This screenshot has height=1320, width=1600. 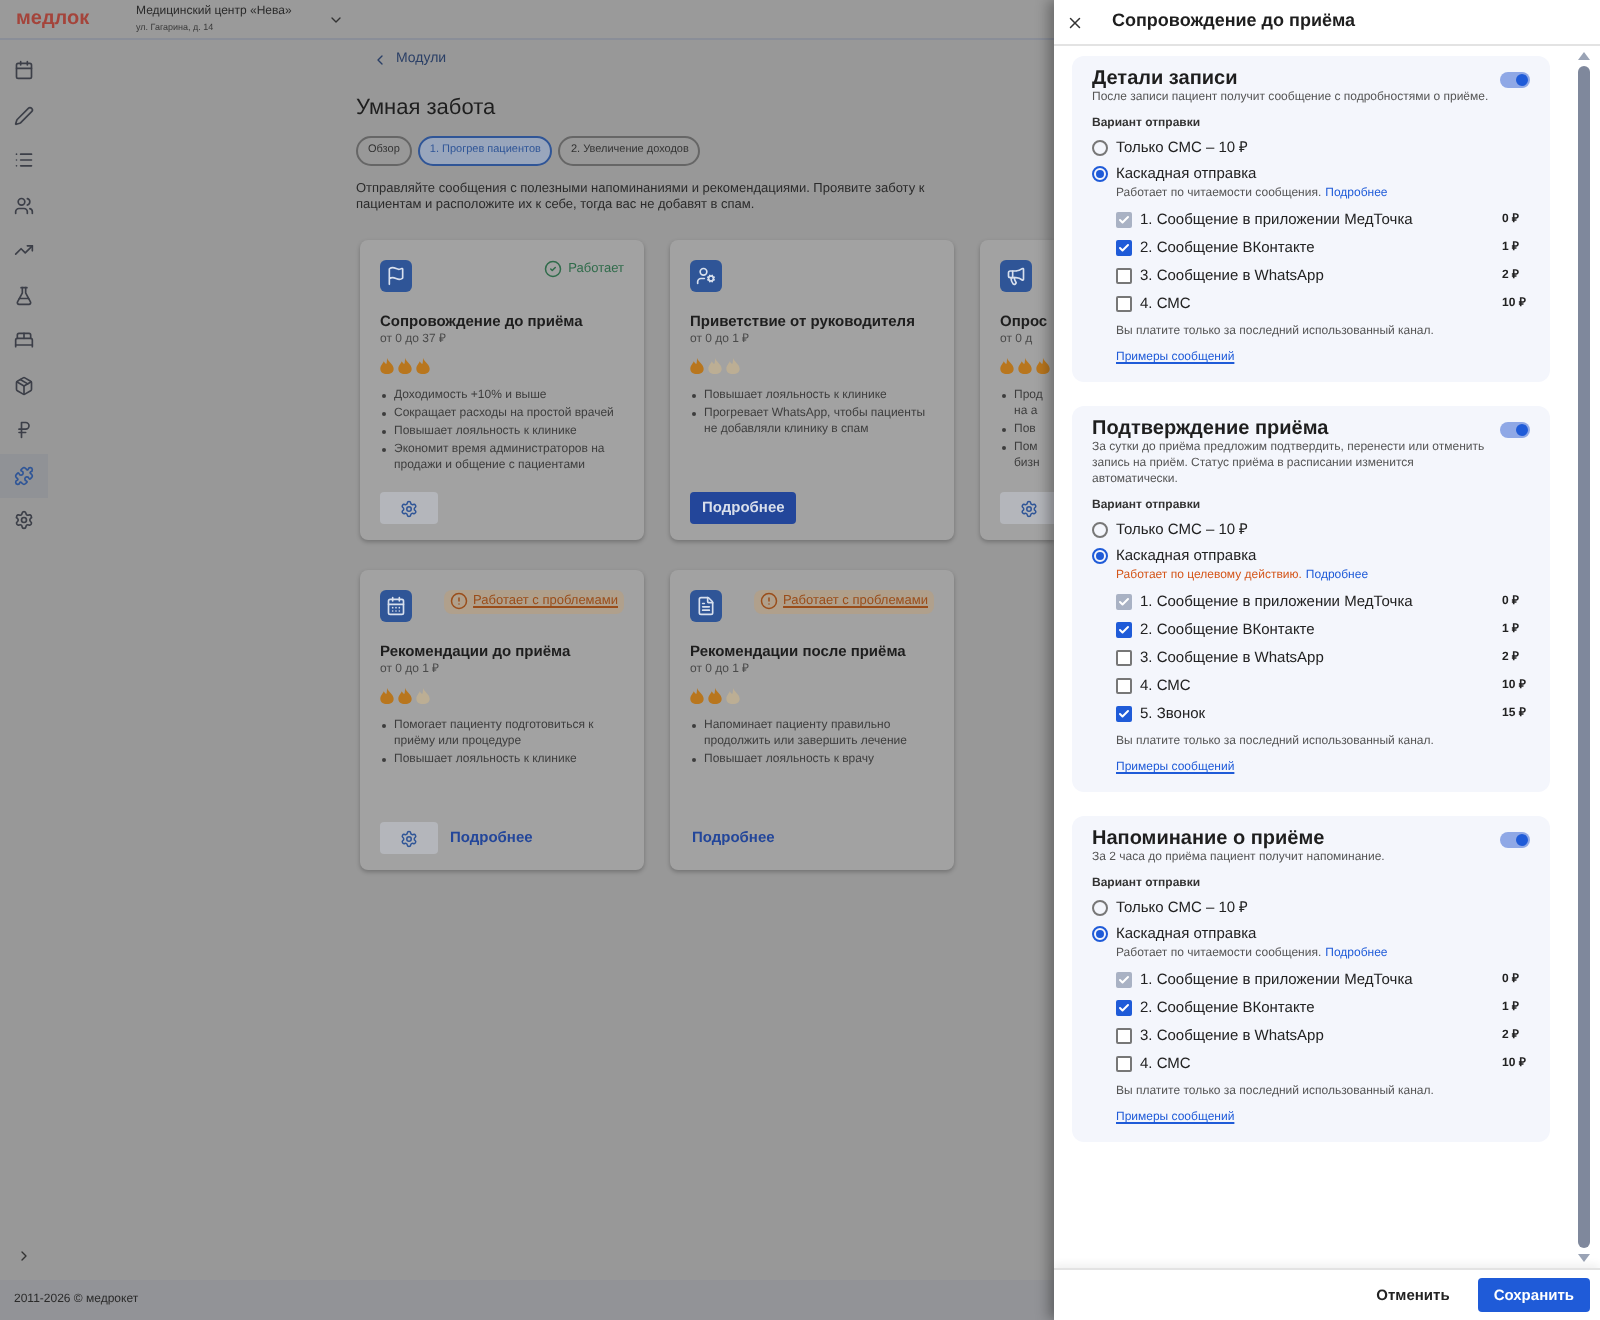 I want to click on section-title: Подтверждение приёма, so click(x=1210, y=430).